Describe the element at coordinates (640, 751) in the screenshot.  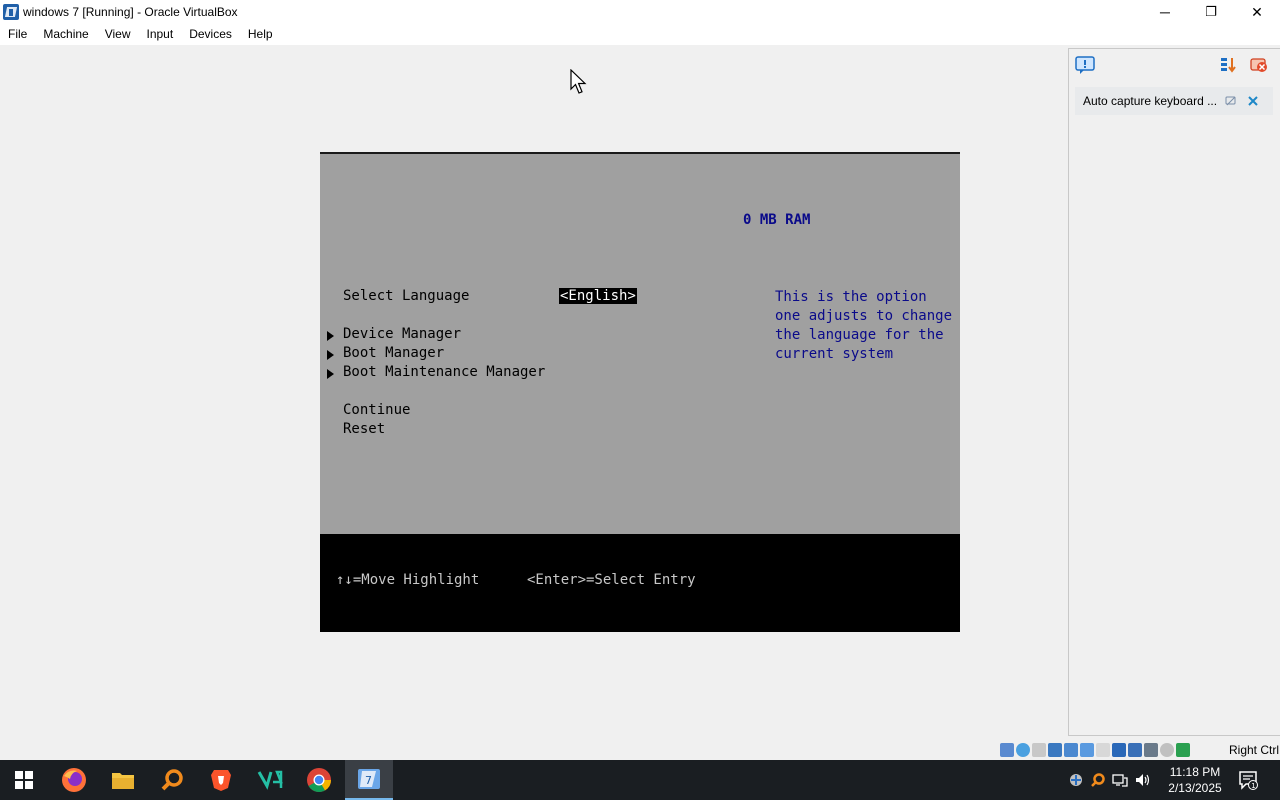
I see `vm-status-bar: Right Ctrl` at that location.